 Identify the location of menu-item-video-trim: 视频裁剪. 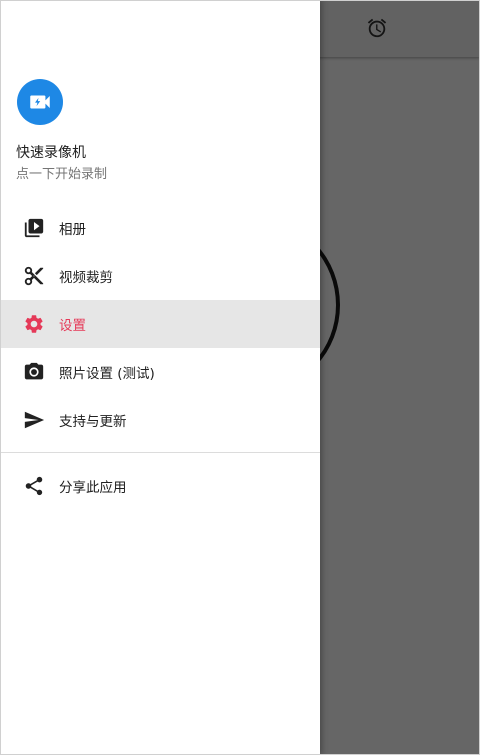
(160, 276).